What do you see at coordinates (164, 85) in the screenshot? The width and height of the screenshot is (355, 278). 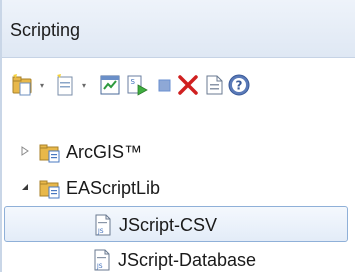 I see `stop-script-icon` at bounding box center [164, 85].